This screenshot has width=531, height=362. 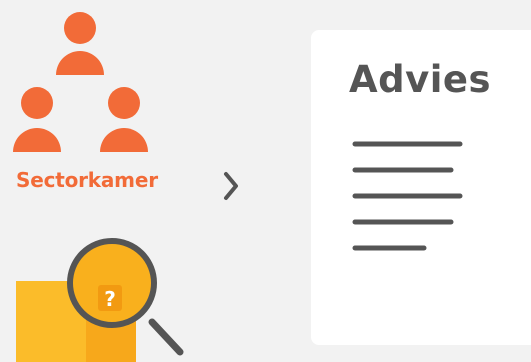 I want to click on question-mark-symbol: ?, so click(x=110, y=299).